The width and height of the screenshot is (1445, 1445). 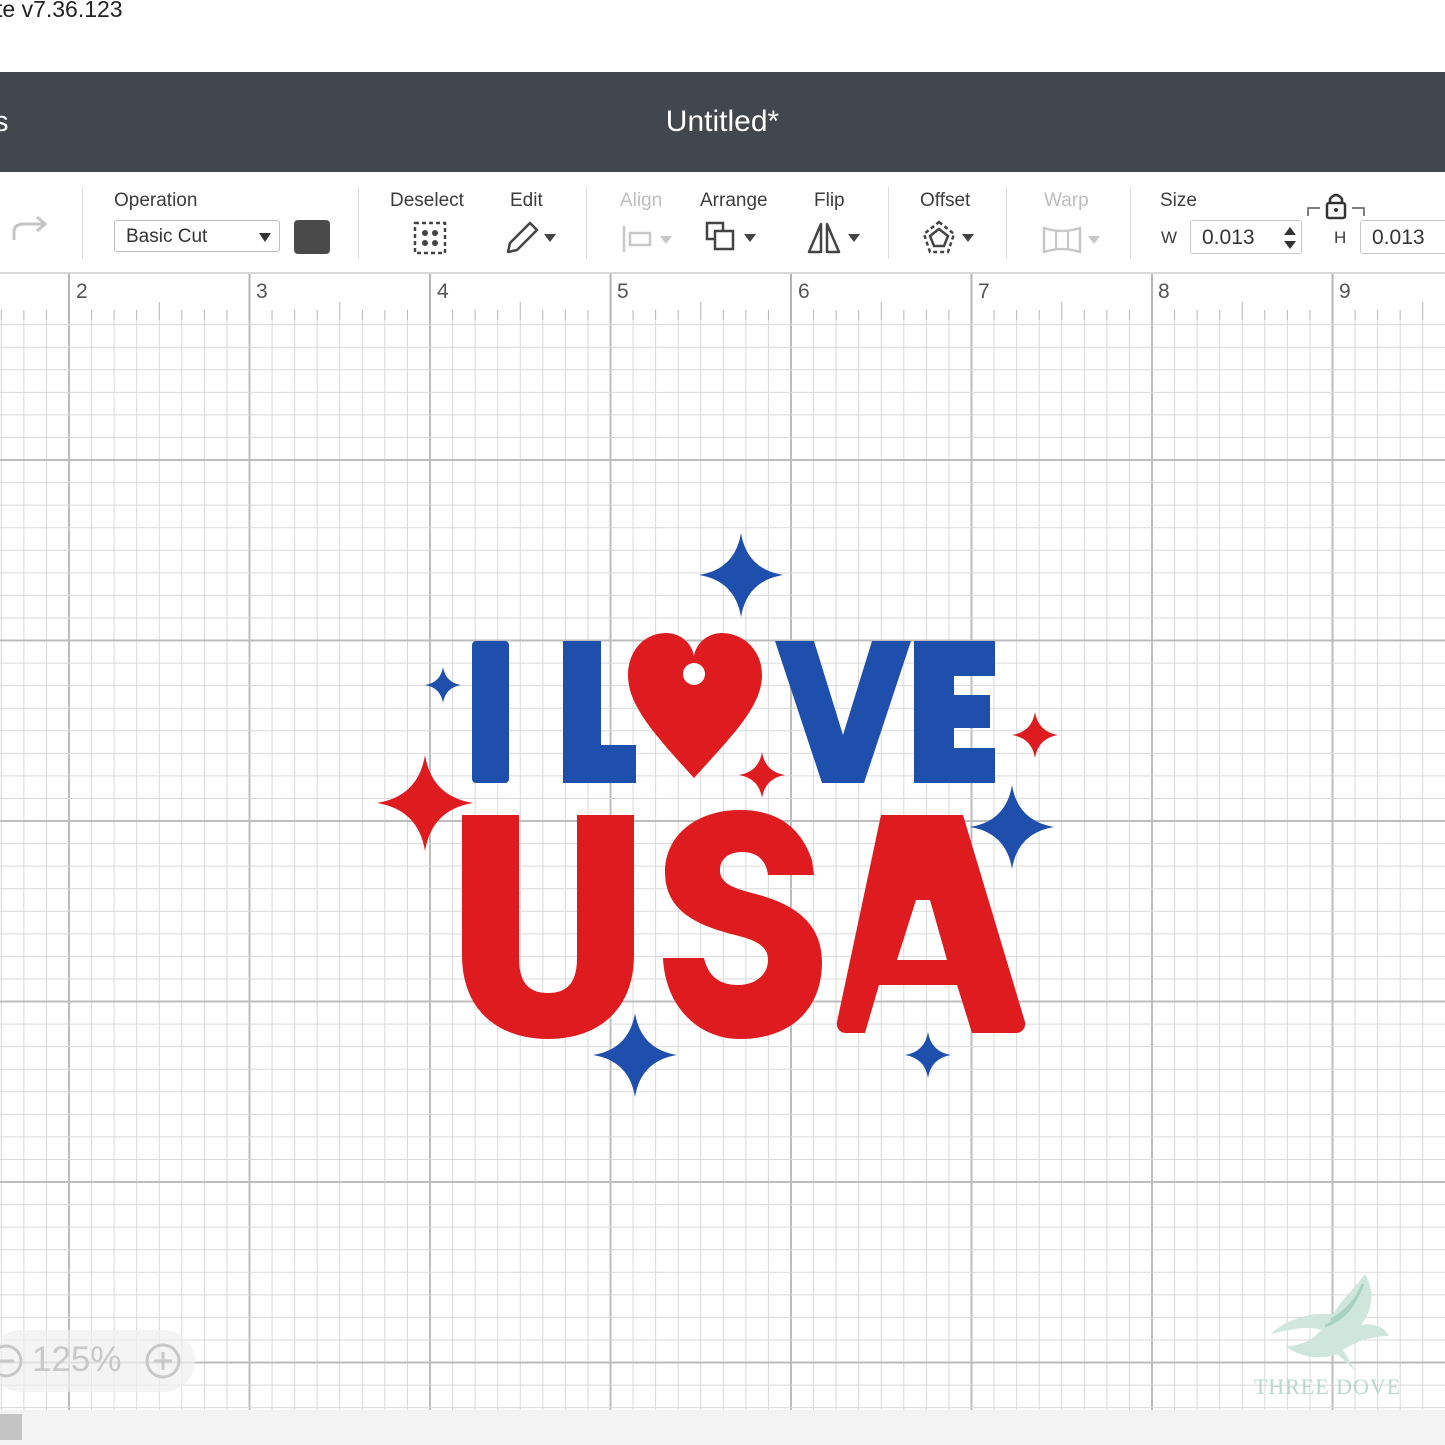 I want to click on usa-text, so click(x=744, y=924).